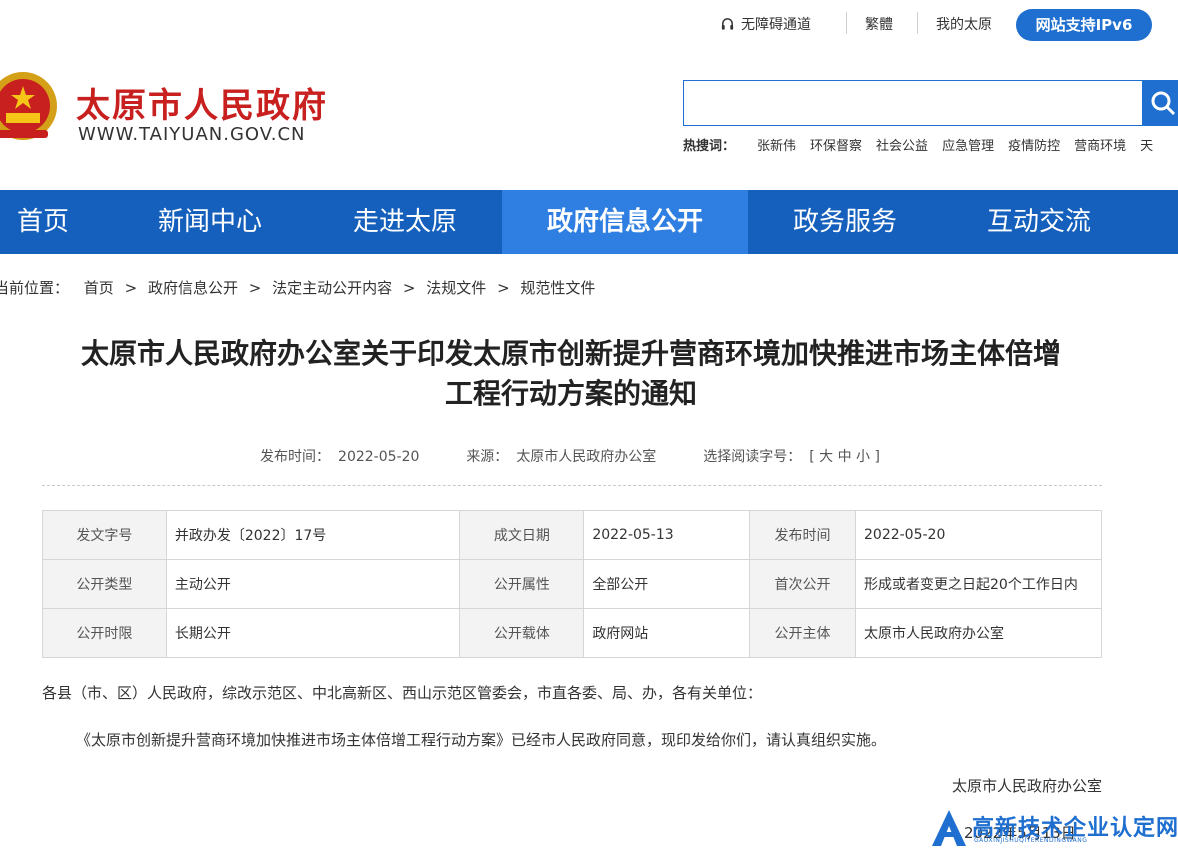 The image size is (1178, 852). What do you see at coordinates (913, 103) in the screenshot?
I see `search-input` at bounding box center [913, 103].